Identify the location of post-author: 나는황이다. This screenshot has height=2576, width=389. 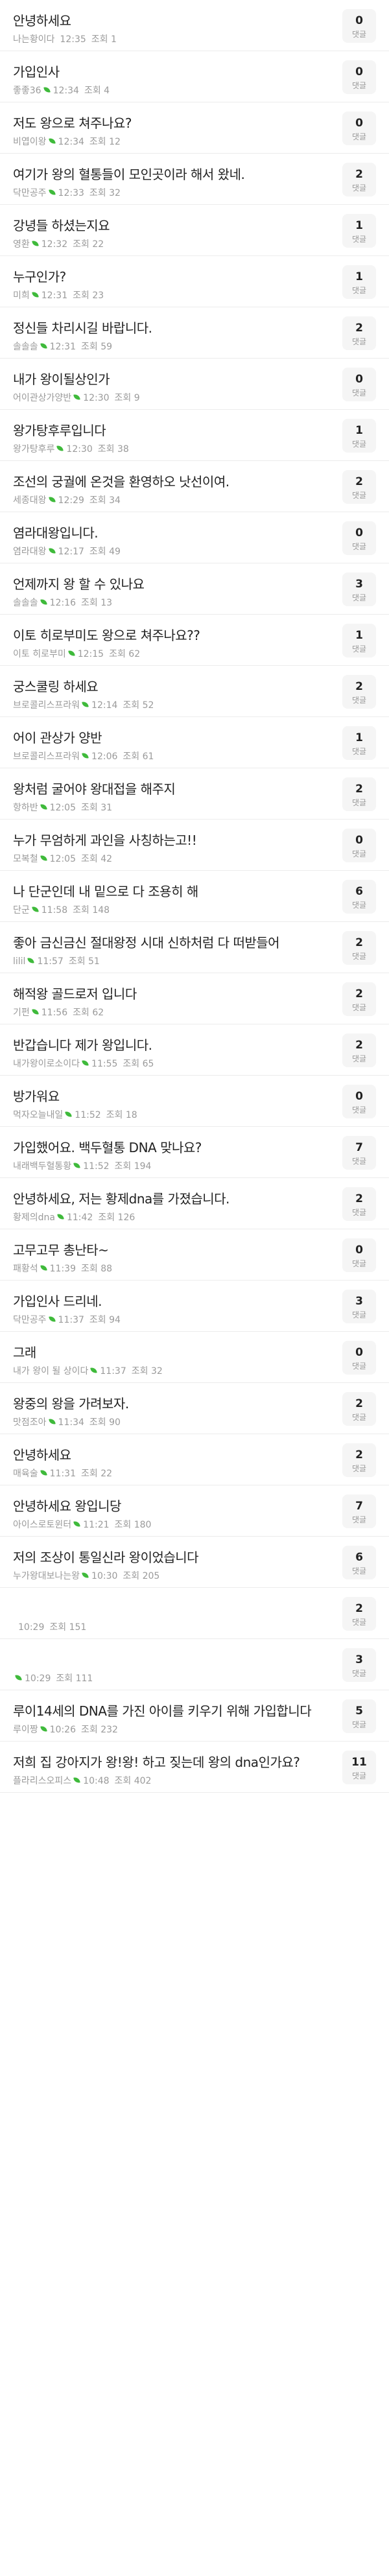
(33, 39).